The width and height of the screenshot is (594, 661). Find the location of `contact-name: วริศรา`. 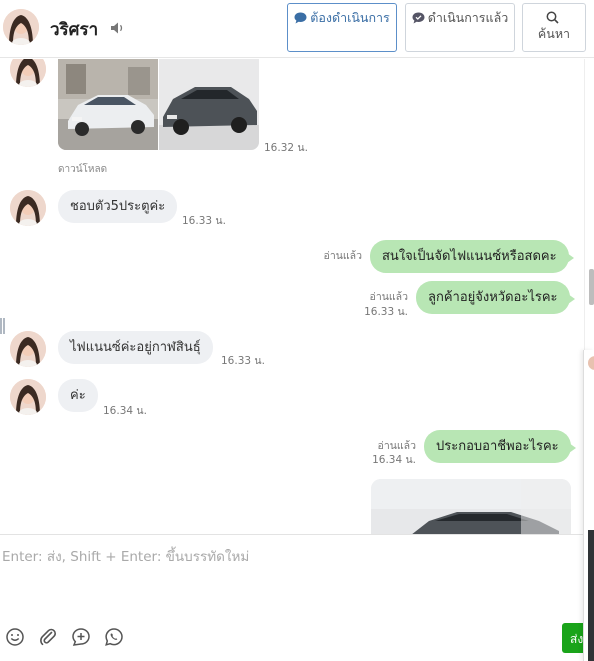

contact-name: วริศรา is located at coordinates (74, 29).